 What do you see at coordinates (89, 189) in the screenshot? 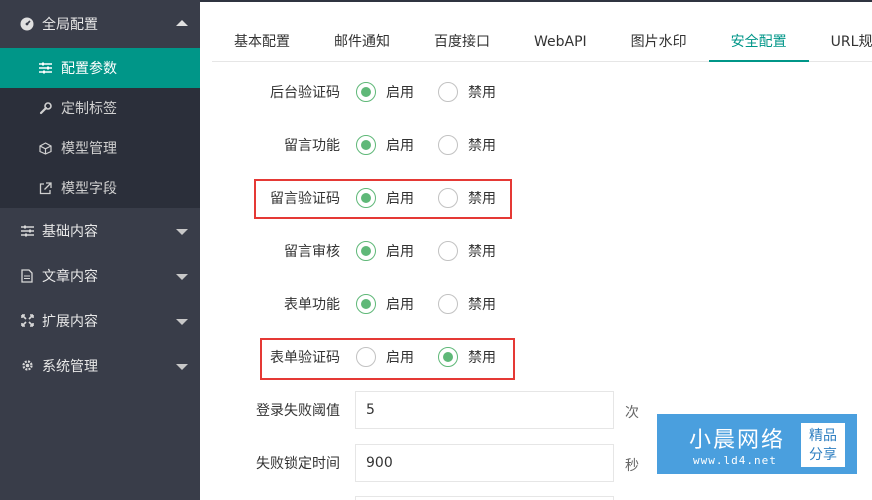
I see `sub-item-label: 模型字段` at bounding box center [89, 189].